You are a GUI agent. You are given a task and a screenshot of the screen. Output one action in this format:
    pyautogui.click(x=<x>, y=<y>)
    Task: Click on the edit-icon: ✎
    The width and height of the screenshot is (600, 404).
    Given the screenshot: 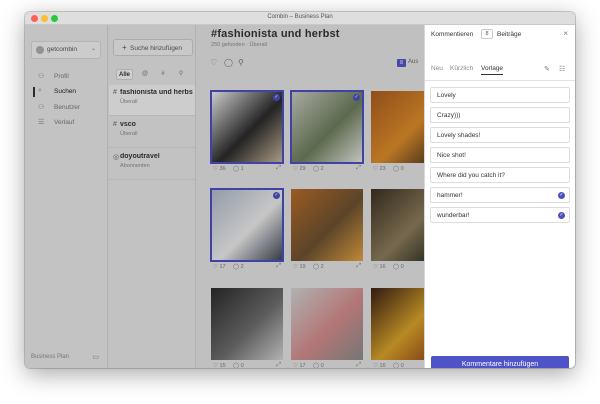 What is the action you would take?
    pyautogui.click(x=547, y=69)
    